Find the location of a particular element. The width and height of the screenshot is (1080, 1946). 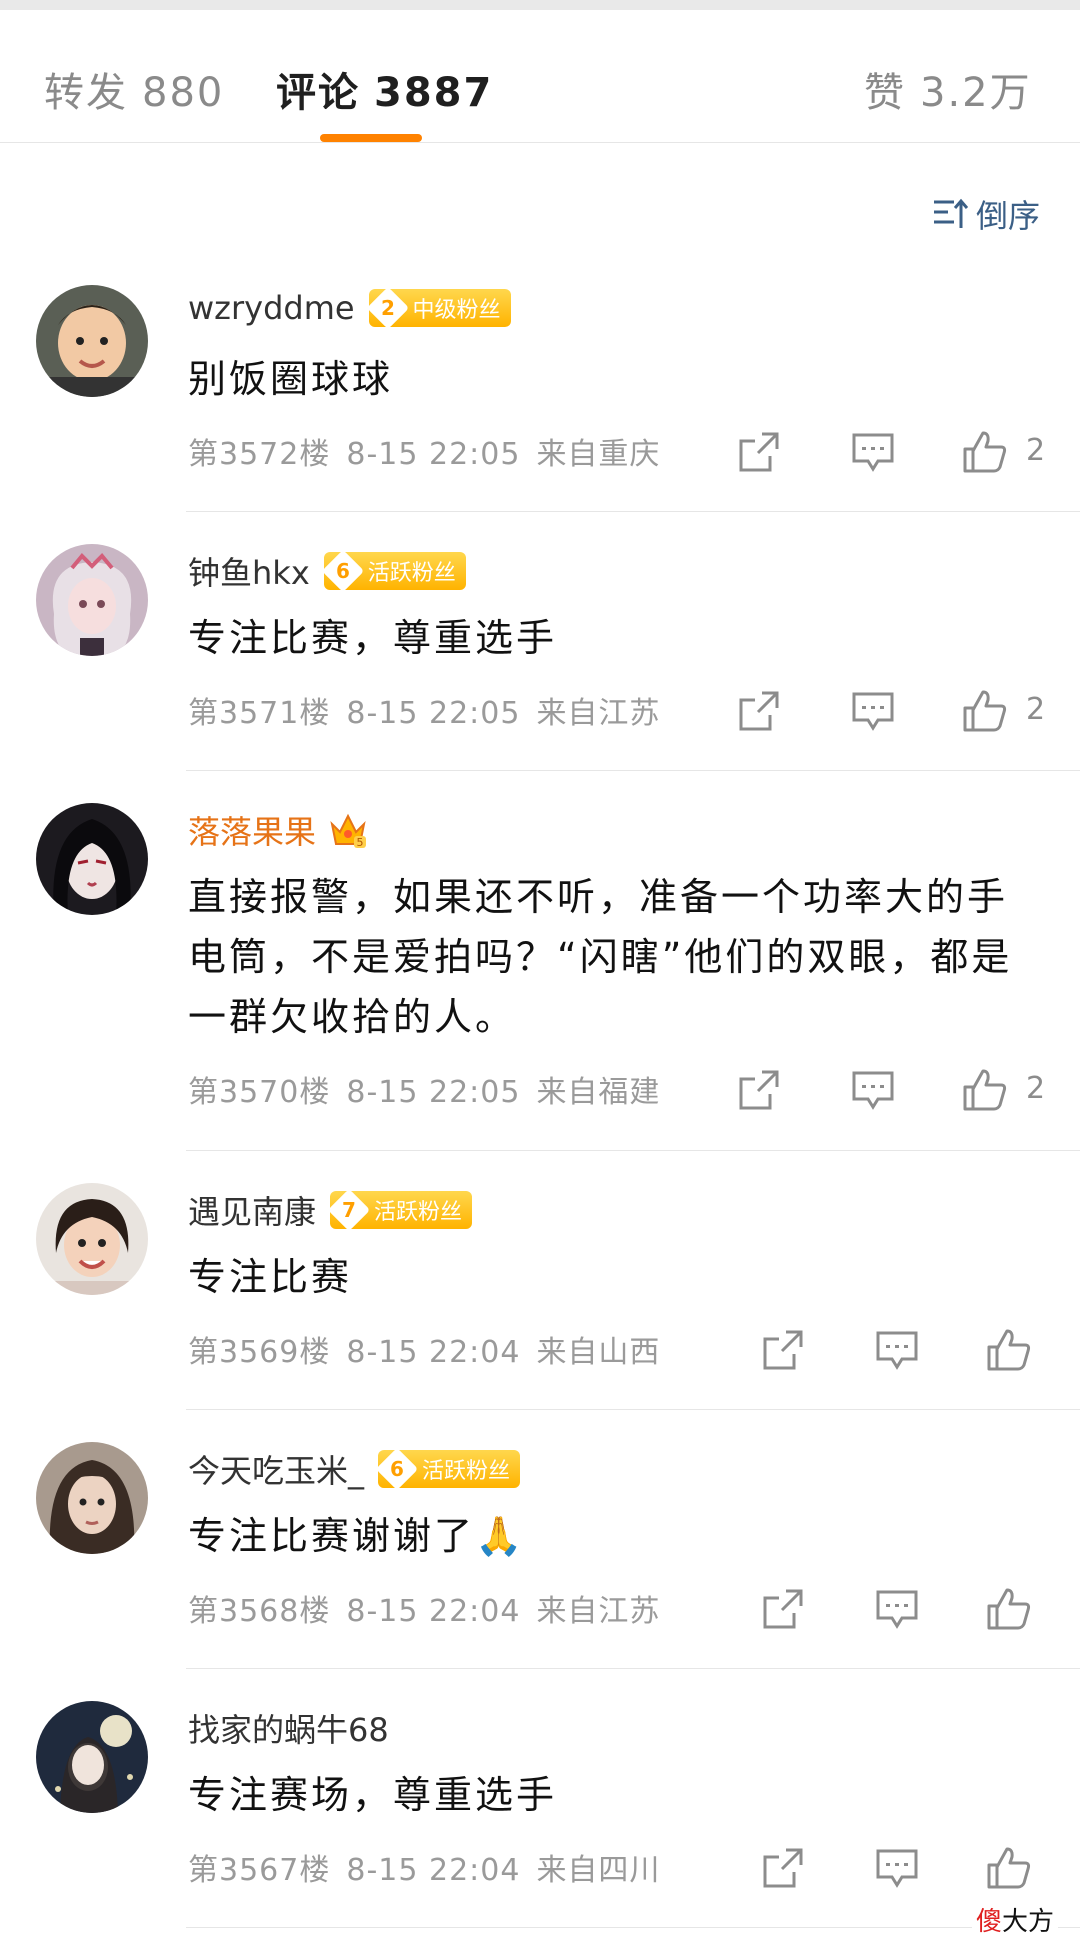

tab-comments: 评论 3887 is located at coordinates (384, 89).